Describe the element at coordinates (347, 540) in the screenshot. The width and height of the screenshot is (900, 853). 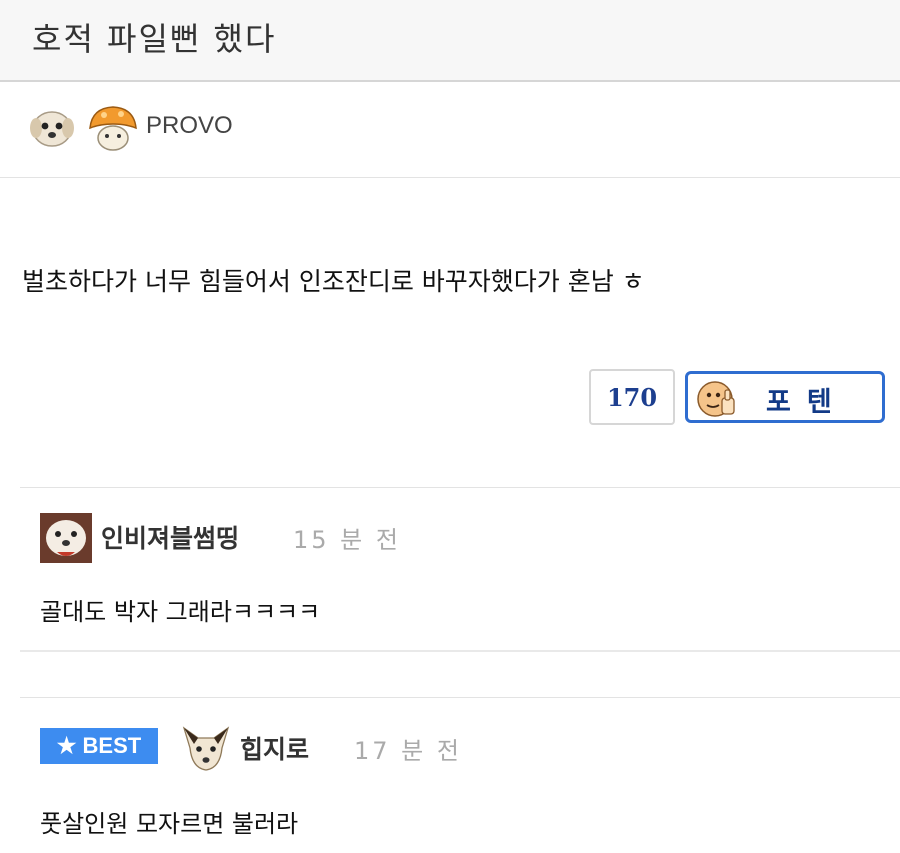
I see `comment-time: 15 분 전` at that location.